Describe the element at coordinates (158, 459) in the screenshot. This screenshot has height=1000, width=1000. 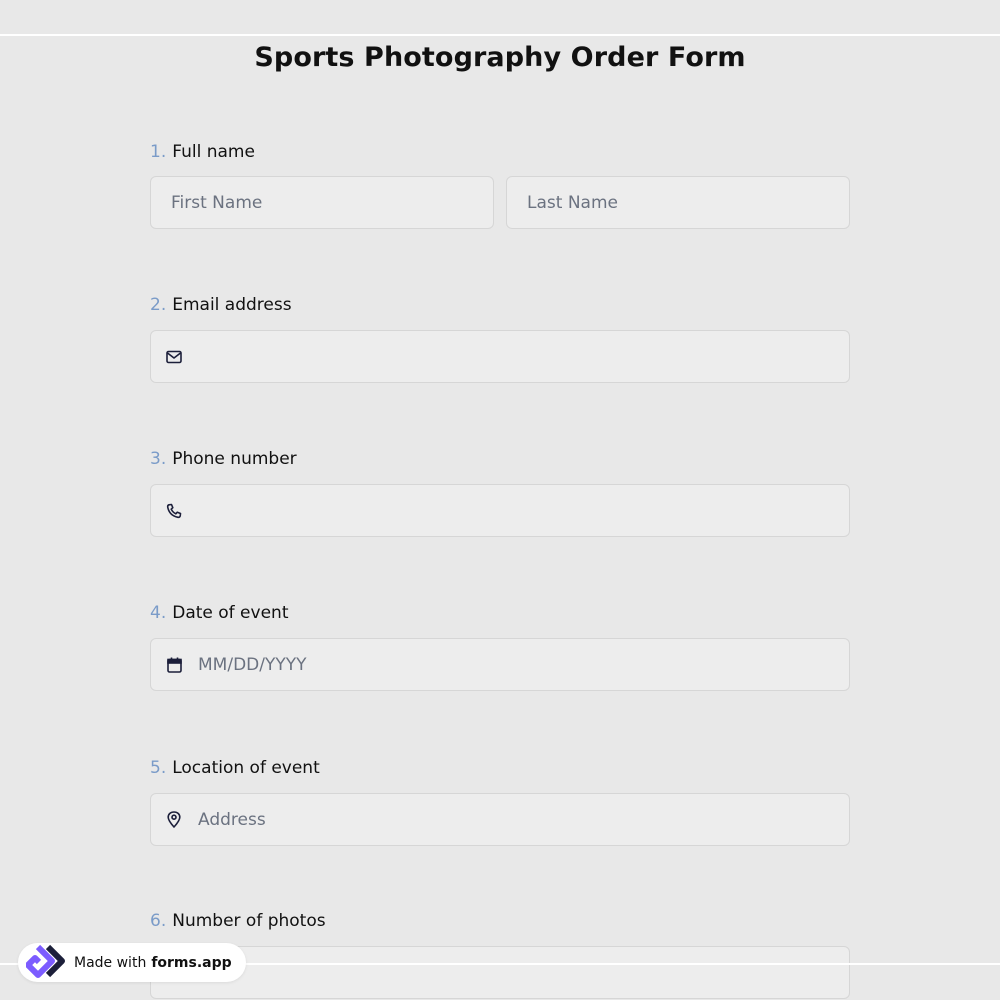
I see `question-number: 3.` at that location.